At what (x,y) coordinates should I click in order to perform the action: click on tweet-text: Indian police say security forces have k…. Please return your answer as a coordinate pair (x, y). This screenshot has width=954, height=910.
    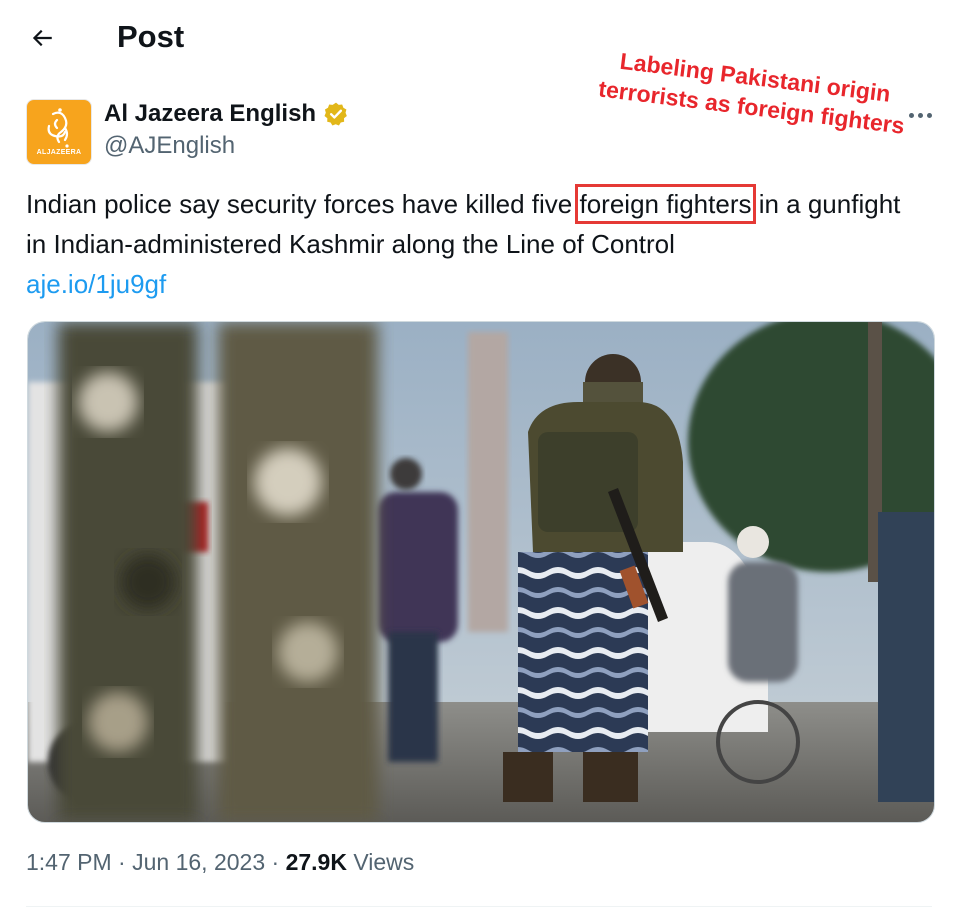
    Looking at the image, I should click on (476, 244).